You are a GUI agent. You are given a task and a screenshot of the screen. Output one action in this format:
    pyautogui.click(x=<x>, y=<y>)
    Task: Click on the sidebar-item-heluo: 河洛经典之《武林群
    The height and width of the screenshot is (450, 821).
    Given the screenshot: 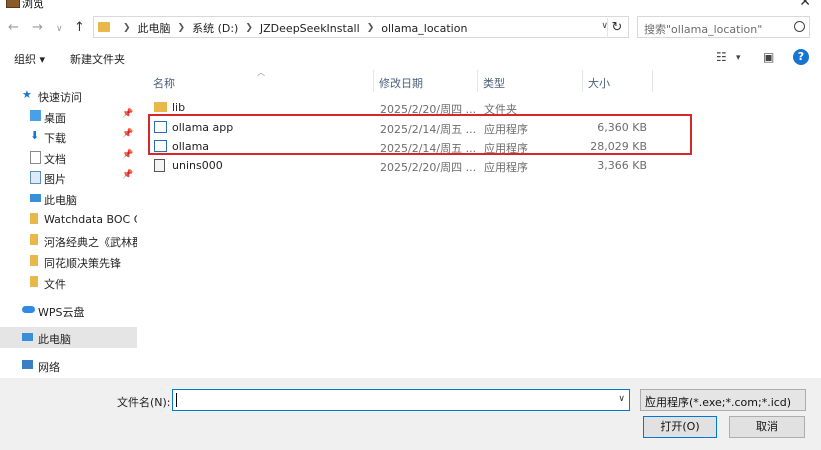 What is the action you would take?
    pyautogui.click(x=68, y=240)
    